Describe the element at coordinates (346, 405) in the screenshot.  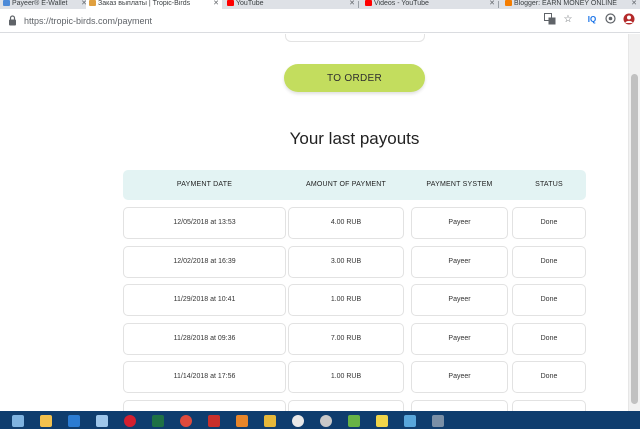
I see `cell-amount: 2.00 RUB` at that location.